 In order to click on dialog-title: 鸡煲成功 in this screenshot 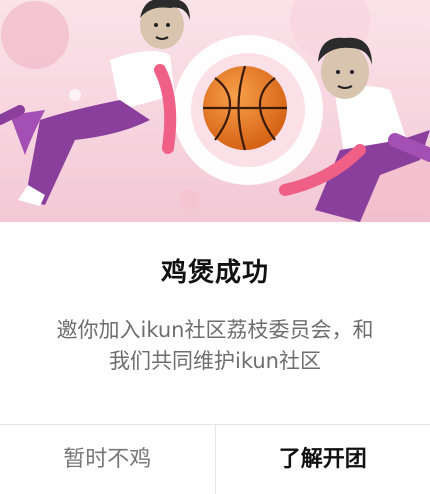, I will do `click(214, 273)`.